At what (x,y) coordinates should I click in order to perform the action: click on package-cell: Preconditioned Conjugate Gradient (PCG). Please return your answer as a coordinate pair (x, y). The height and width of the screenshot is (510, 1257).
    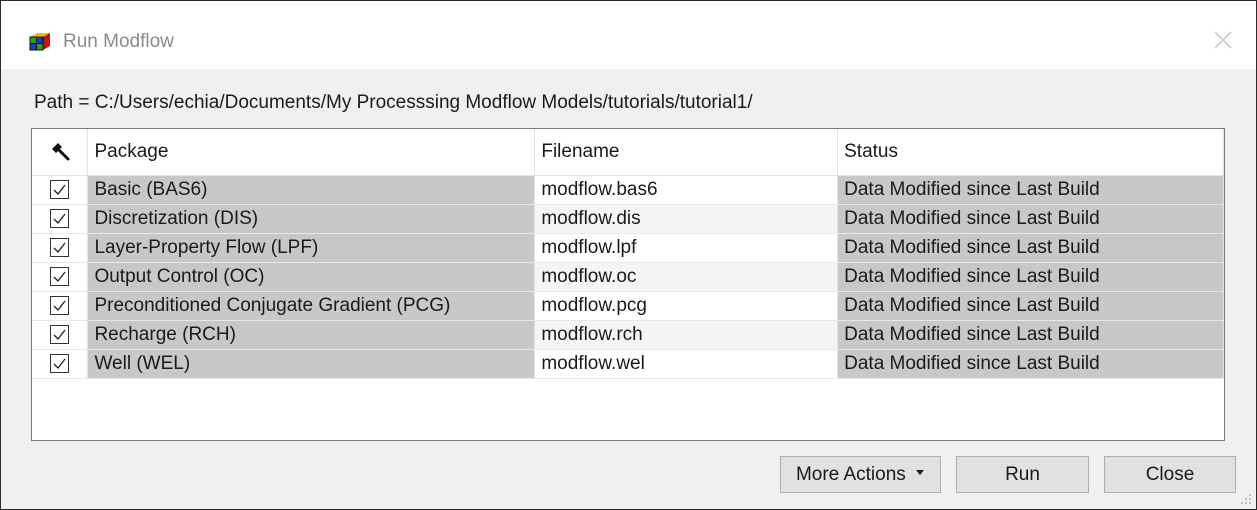
    Looking at the image, I should click on (311, 306).